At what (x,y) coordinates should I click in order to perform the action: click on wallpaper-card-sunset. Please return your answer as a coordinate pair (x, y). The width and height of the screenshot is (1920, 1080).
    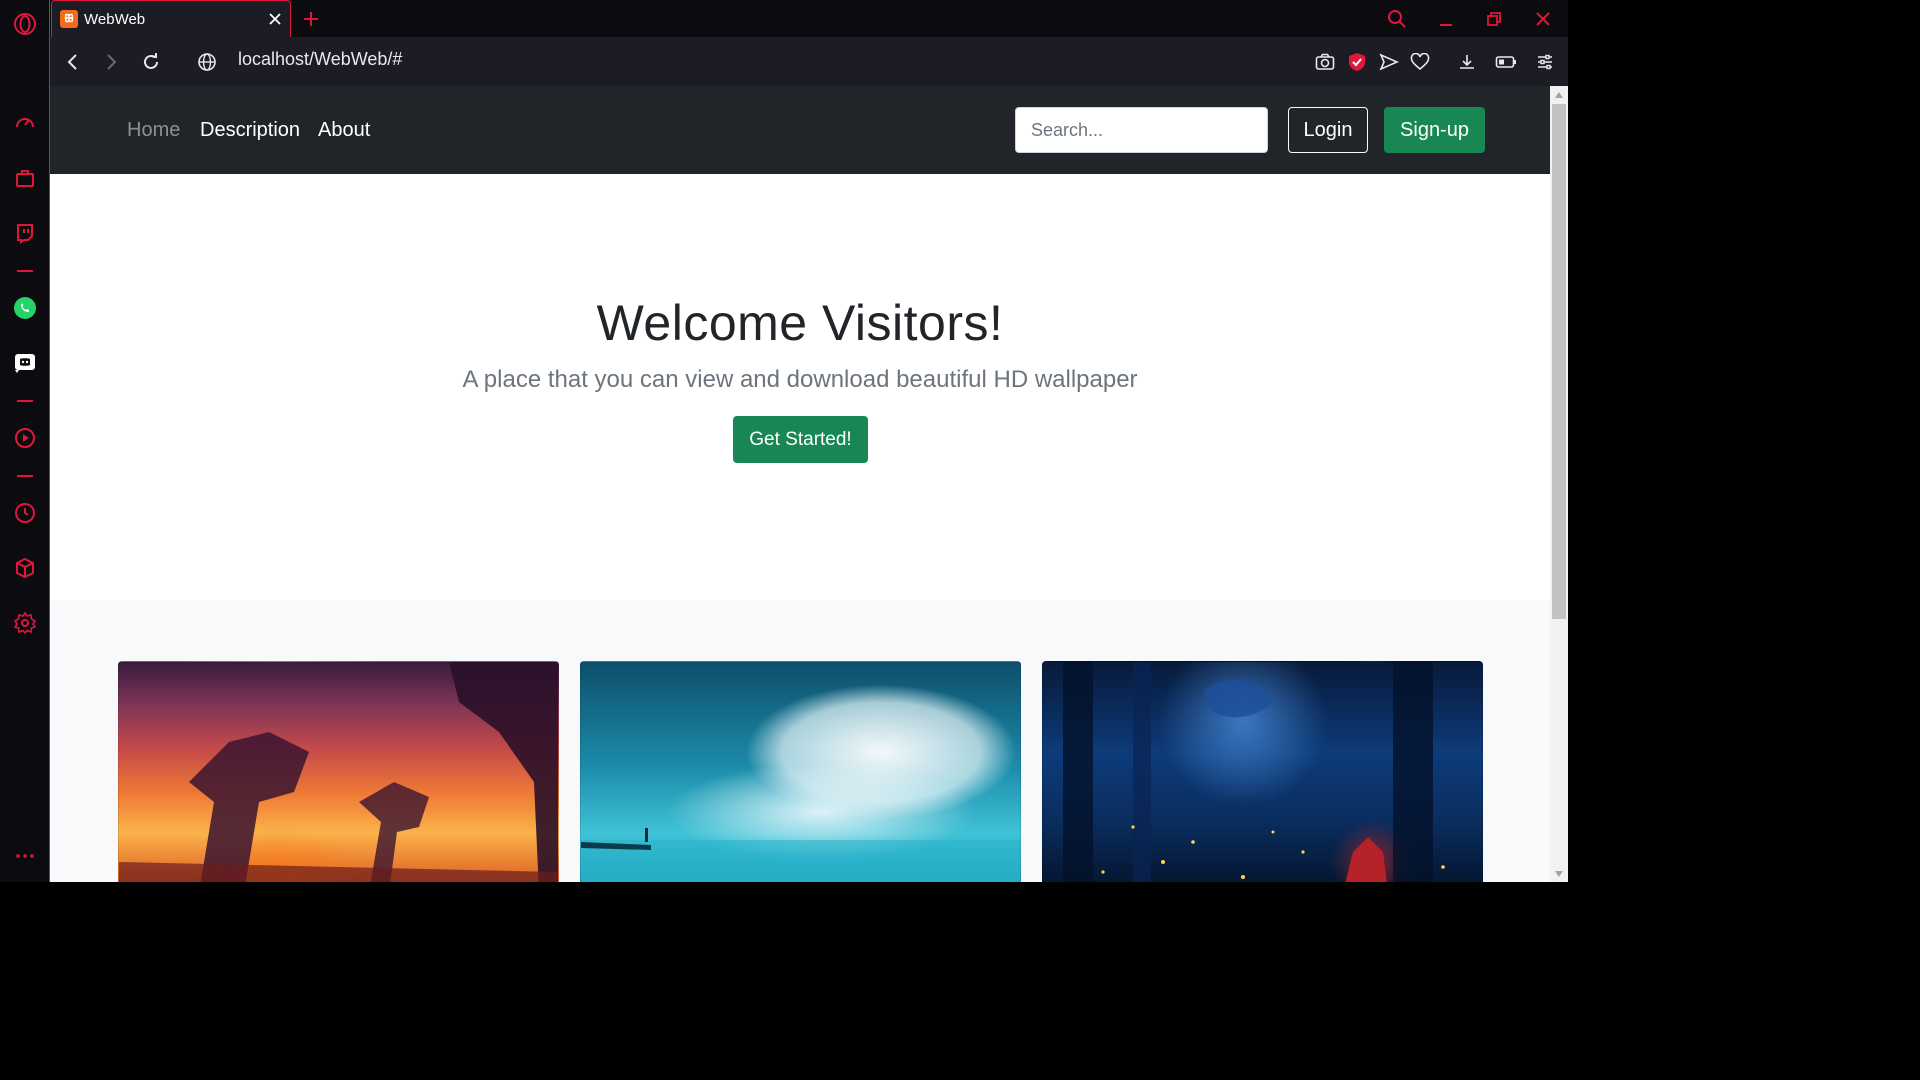
    Looking at the image, I should click on (338, 771).